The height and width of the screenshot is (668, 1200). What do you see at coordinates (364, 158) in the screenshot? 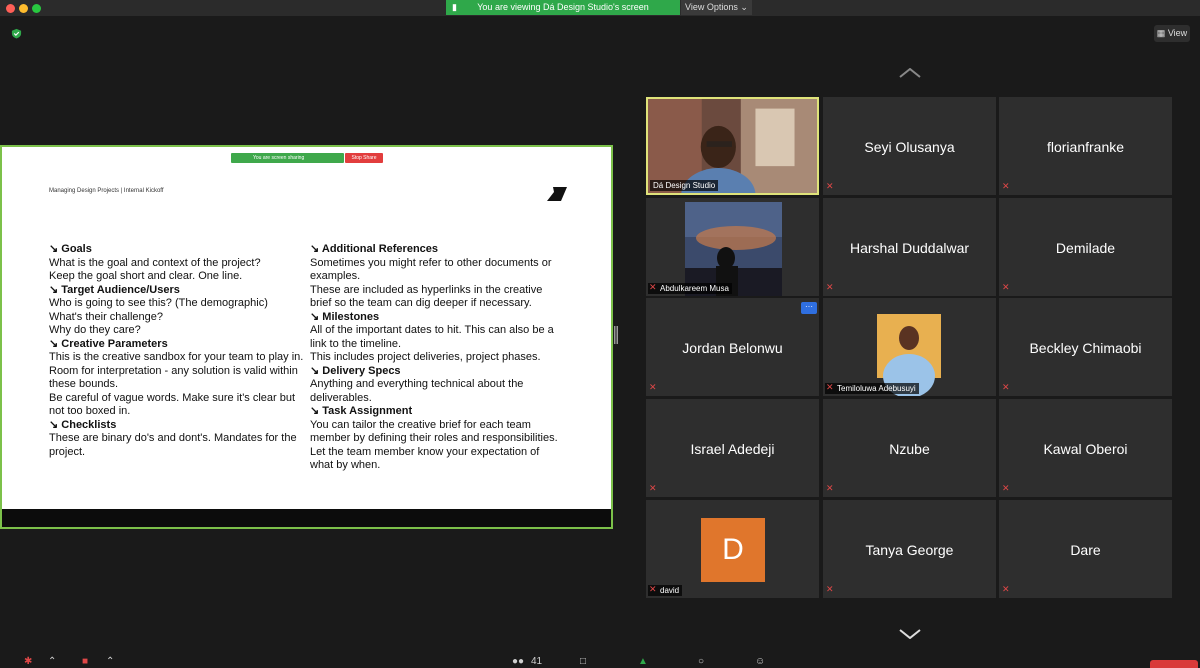
I see `inner-stop-share-button: Stop Share` at bounding box center [364, 158].